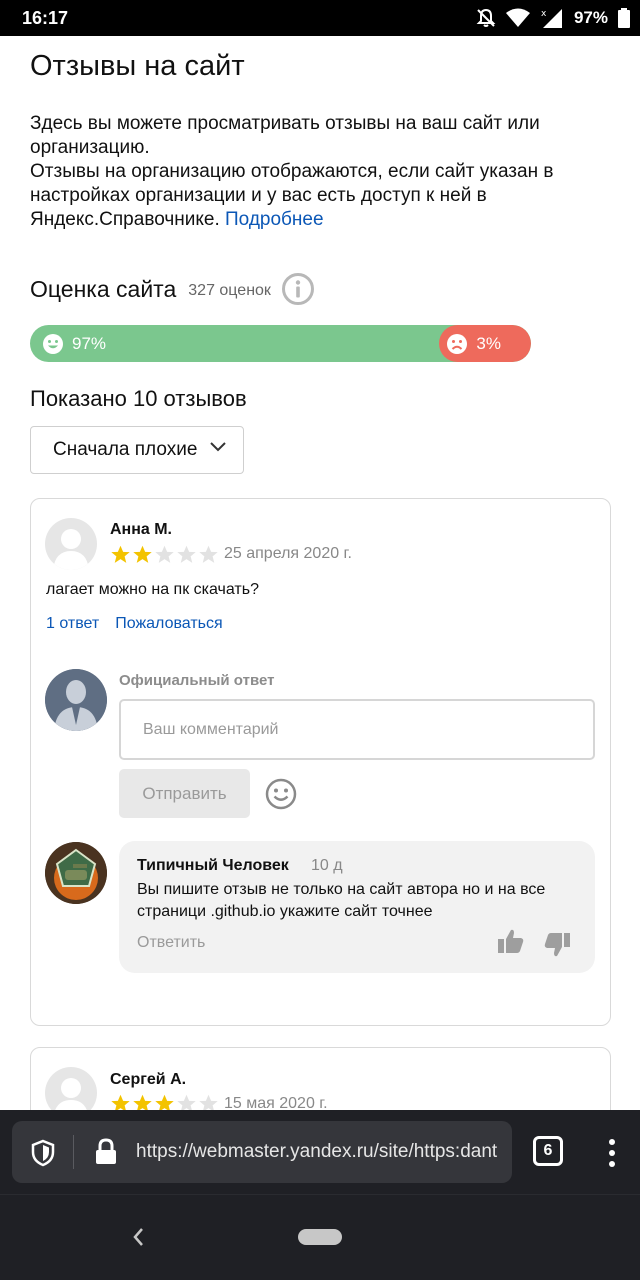 Image resolution: width=640 pixels, height=1280 pixels. I want to click on business-person-icon, so click(76, 700).